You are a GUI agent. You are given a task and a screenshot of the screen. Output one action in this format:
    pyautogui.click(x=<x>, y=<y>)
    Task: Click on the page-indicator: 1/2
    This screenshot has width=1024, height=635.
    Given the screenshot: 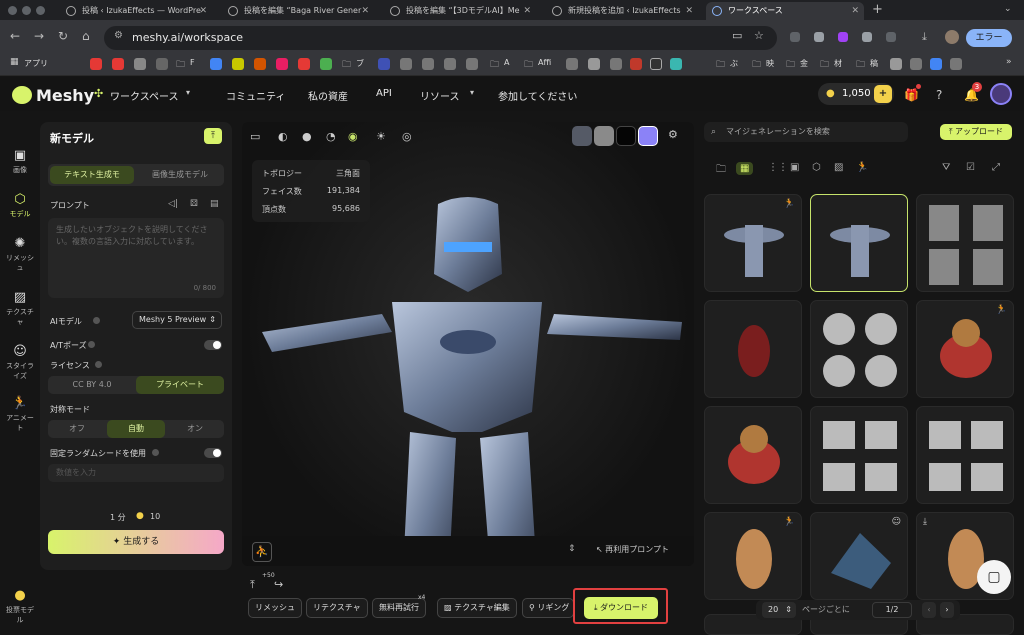 What is the action you would take?
    pyautogui.click(x=892, y=610)
    